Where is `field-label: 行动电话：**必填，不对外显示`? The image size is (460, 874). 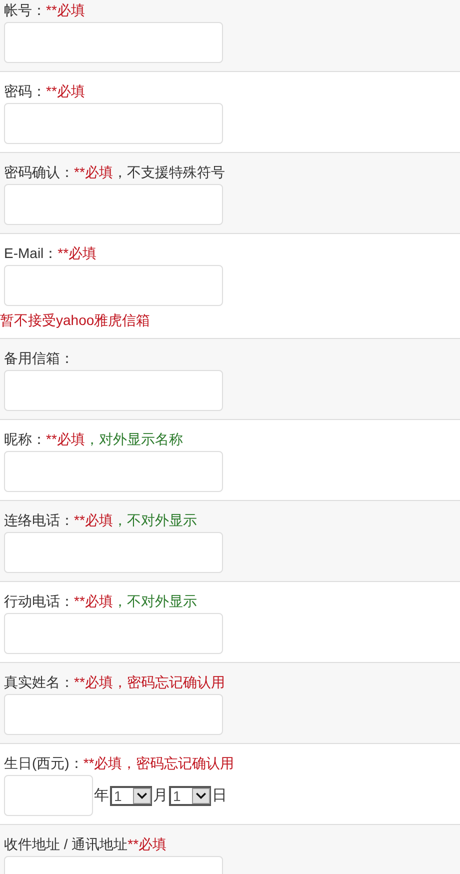 field-label: 行动电话：**必填，不对外显示 is located at coordinates (101, 601).